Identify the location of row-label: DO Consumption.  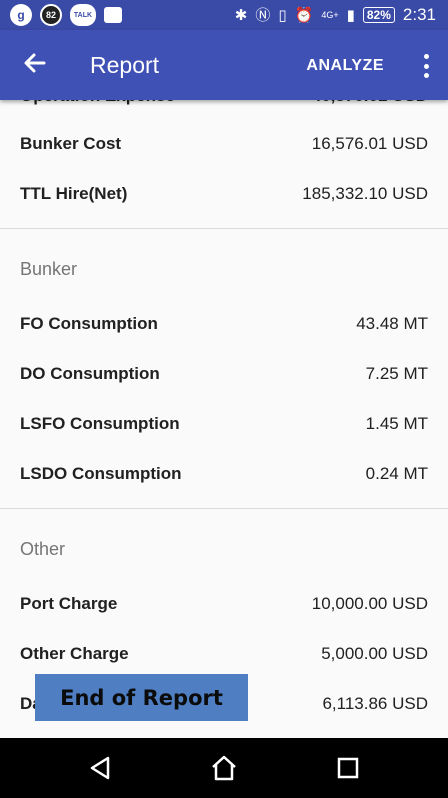
(90, 373).